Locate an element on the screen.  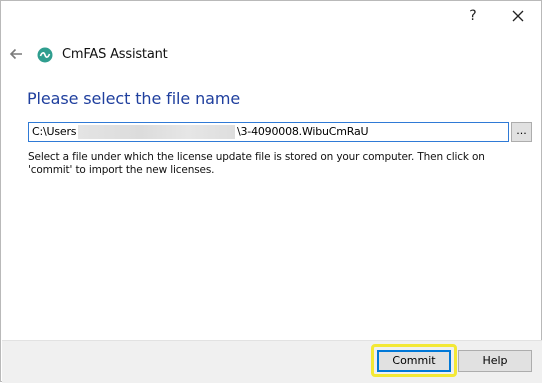
help-glyph: ? is located at coordinates (473, 16).